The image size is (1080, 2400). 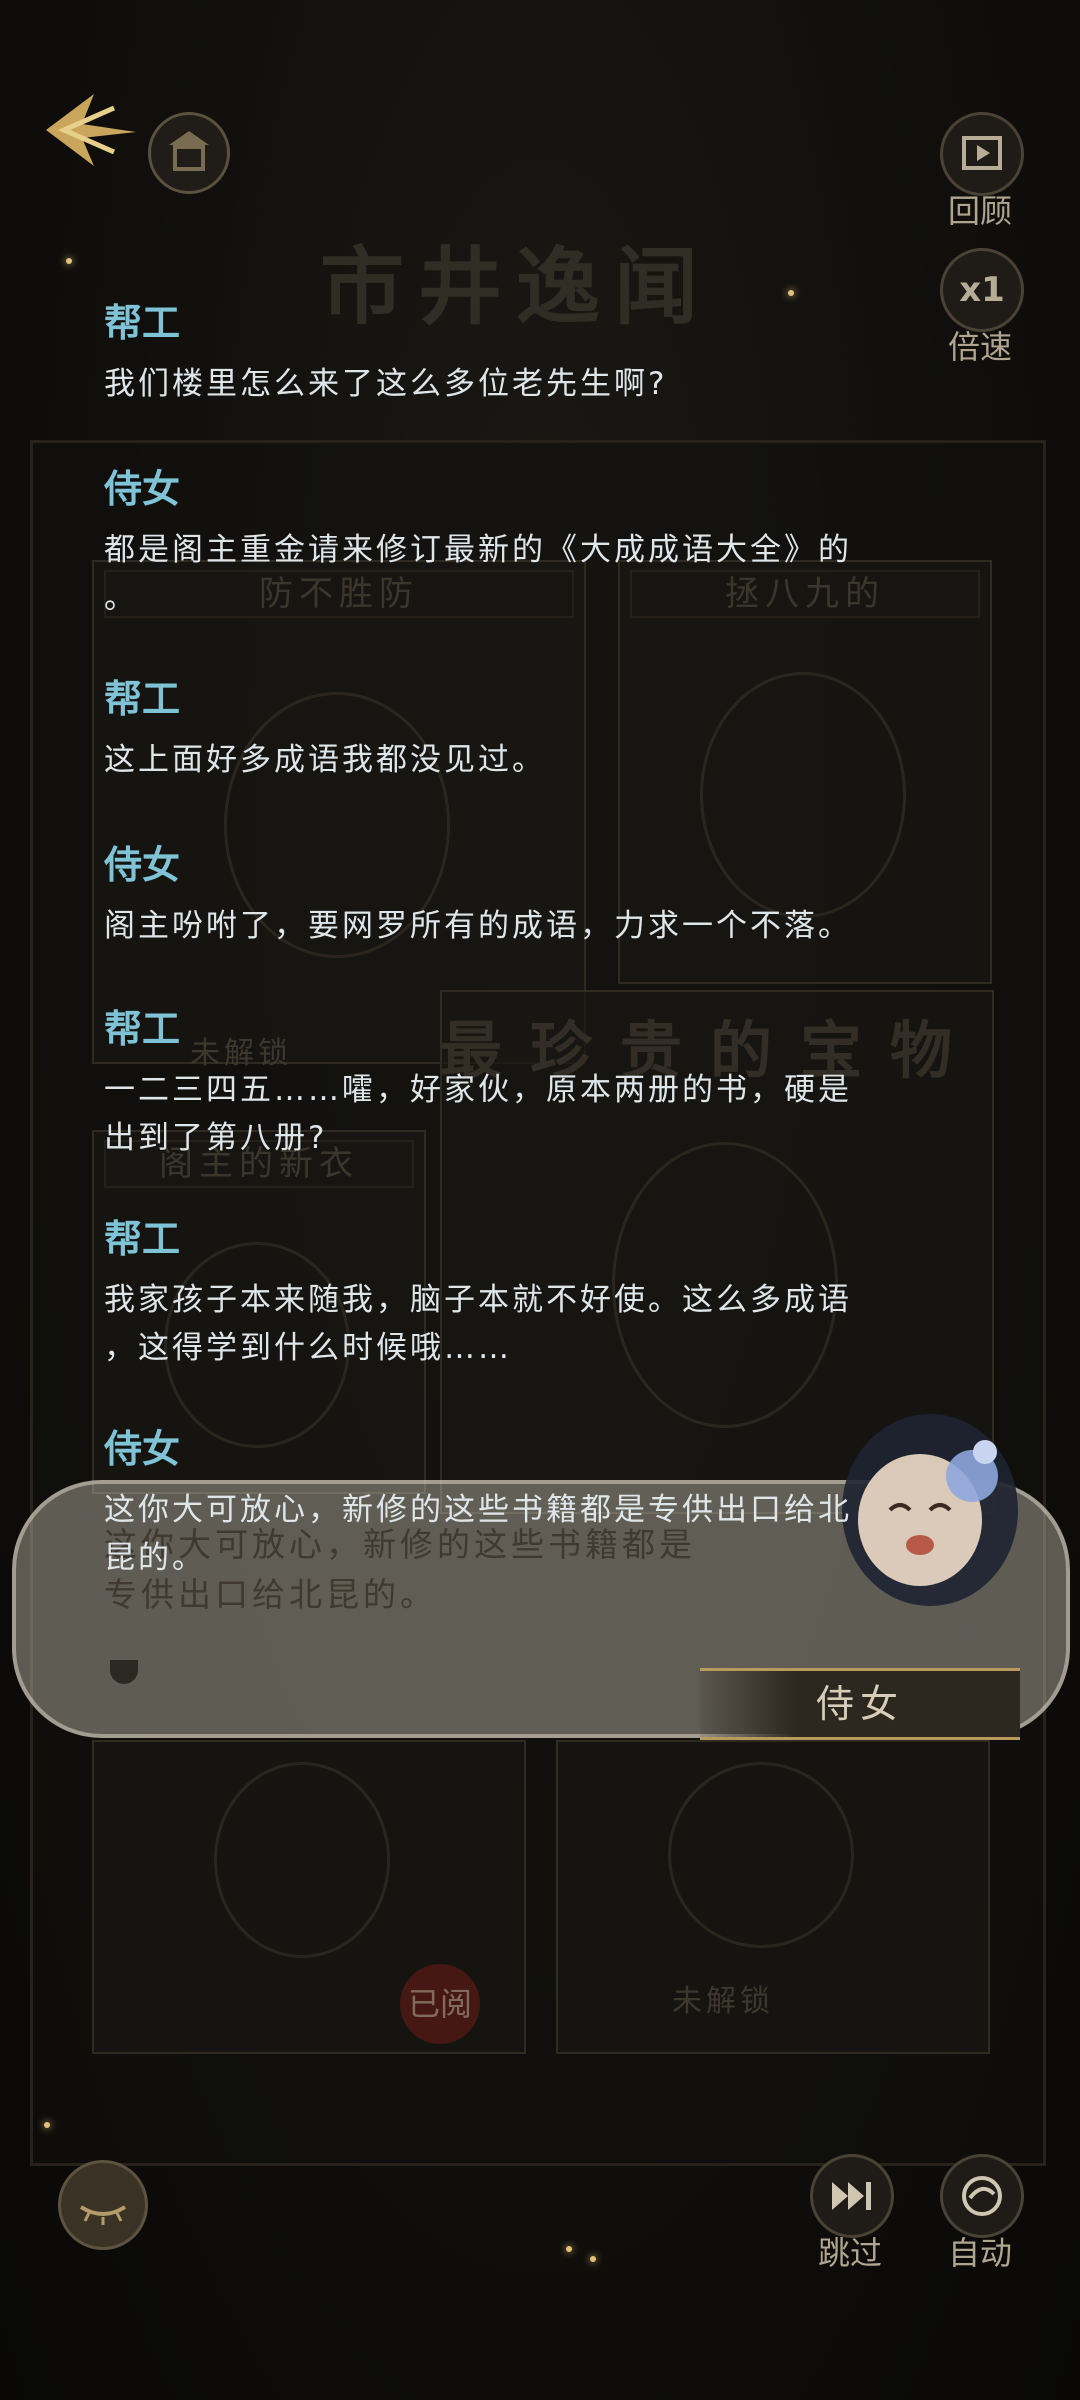 I want to click on log-entry: 帮工 这上面好多成语我都没见过。, so click(x=514, y=730).